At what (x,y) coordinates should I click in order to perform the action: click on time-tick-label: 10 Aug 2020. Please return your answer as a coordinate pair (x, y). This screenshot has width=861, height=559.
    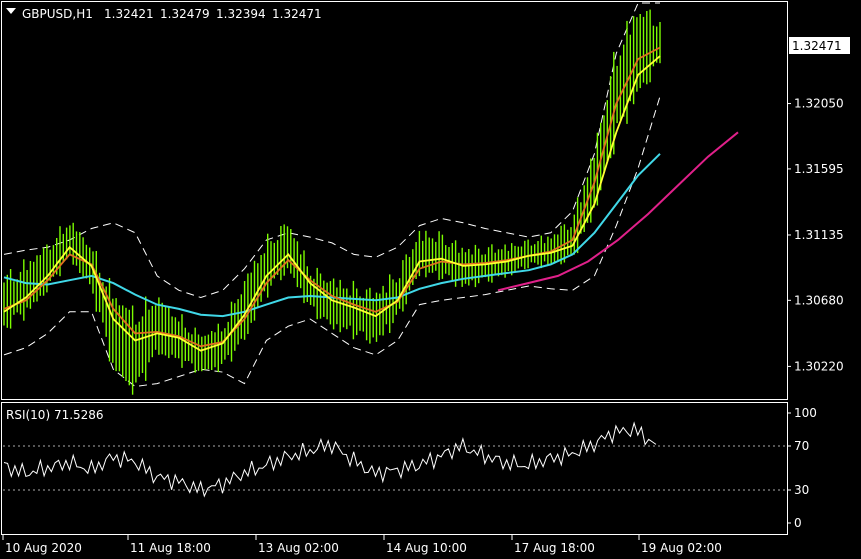
    Looking at the image, I should click on (43, 548).